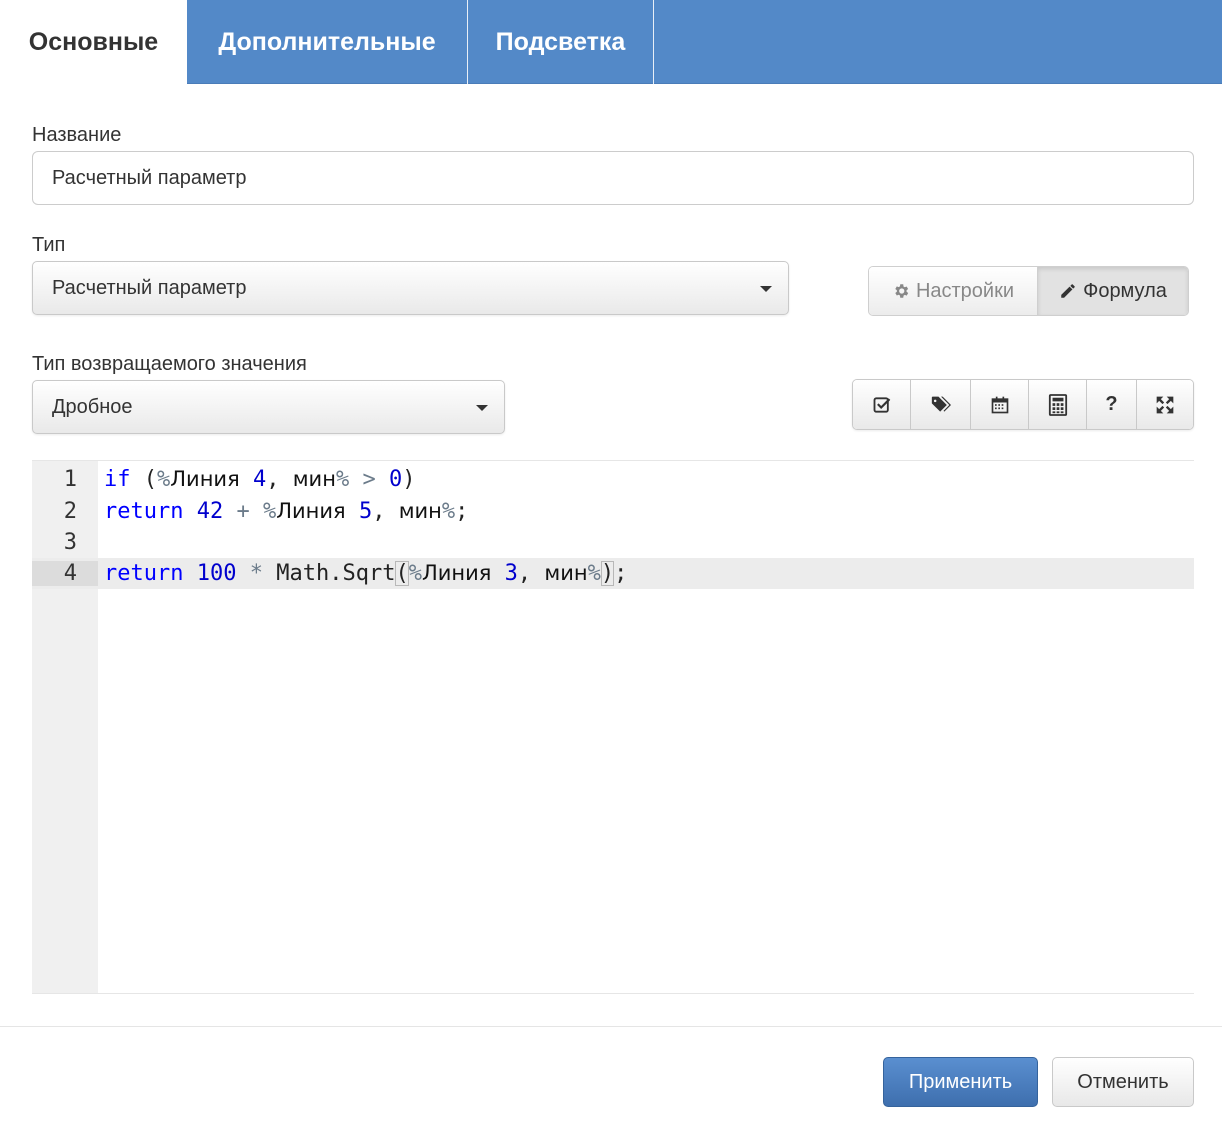  Describe the element at coordinates (65, 573) in the screenshot. I see `line-number: 4` at that location.